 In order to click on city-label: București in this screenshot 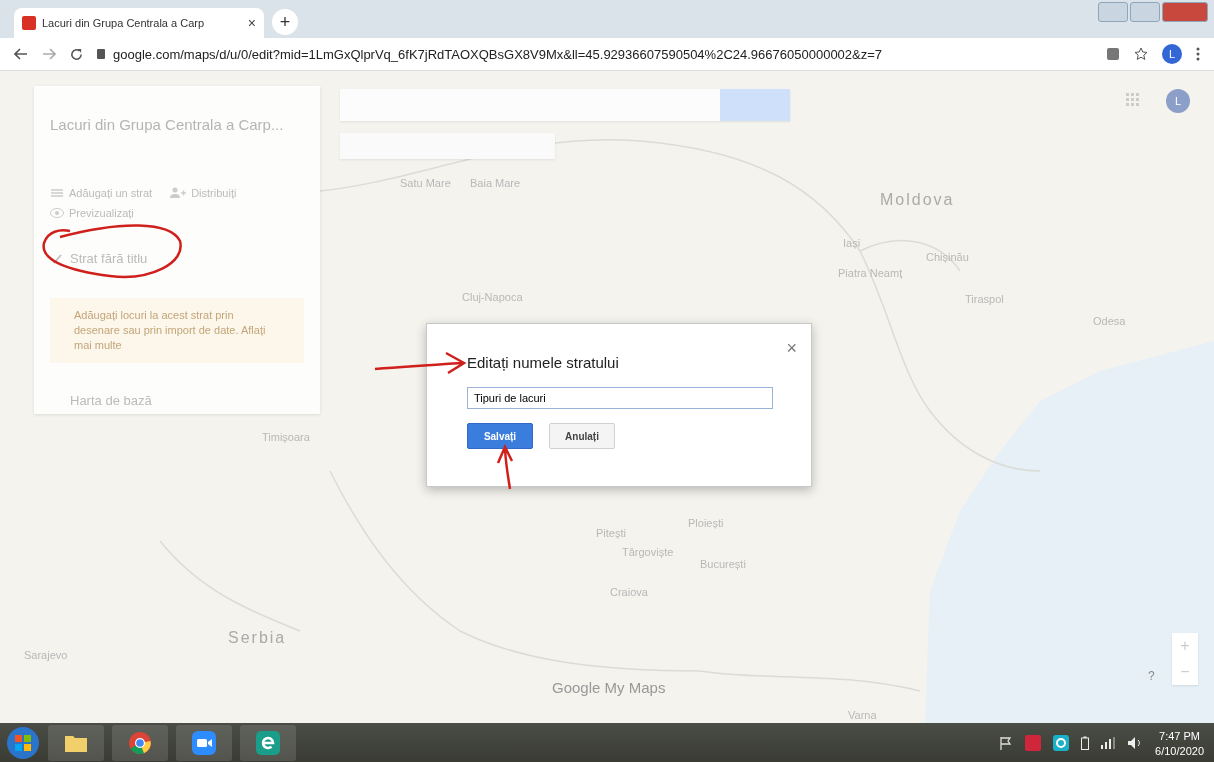, I will do `click(723, 564)`.